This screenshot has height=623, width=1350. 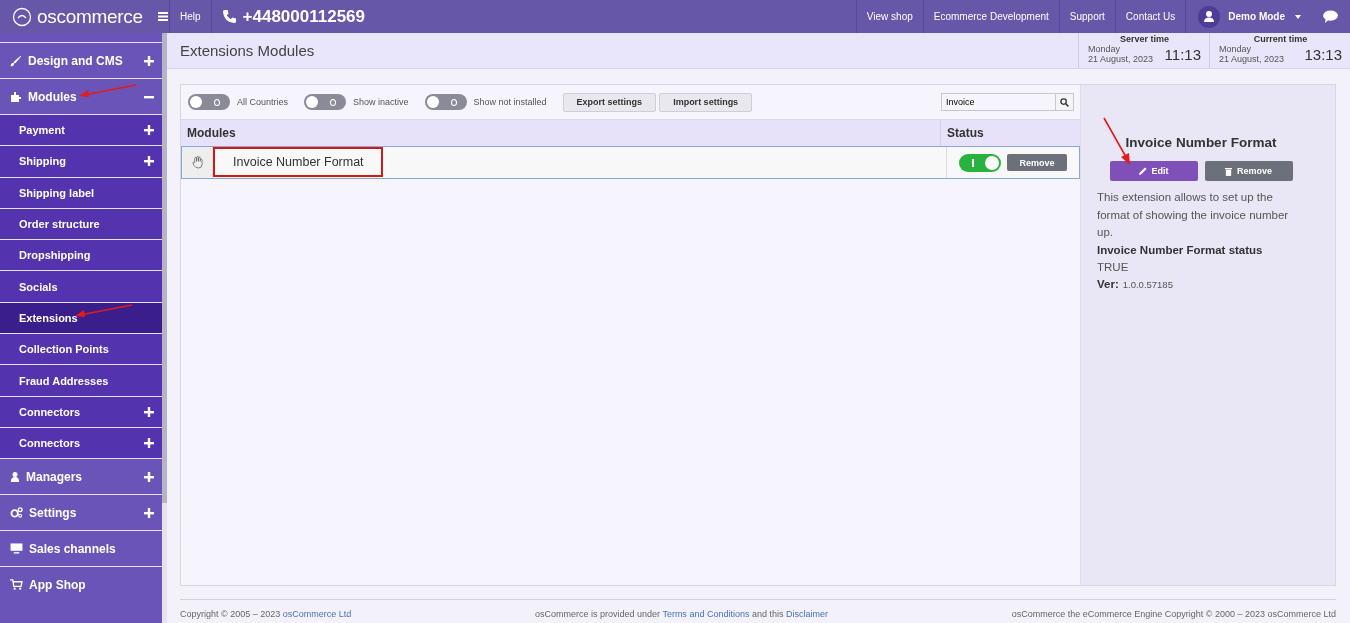 What do you see at coordinates (15, 476) in the screenshot?
I see `user-icon` at bounding box center [15, 476].